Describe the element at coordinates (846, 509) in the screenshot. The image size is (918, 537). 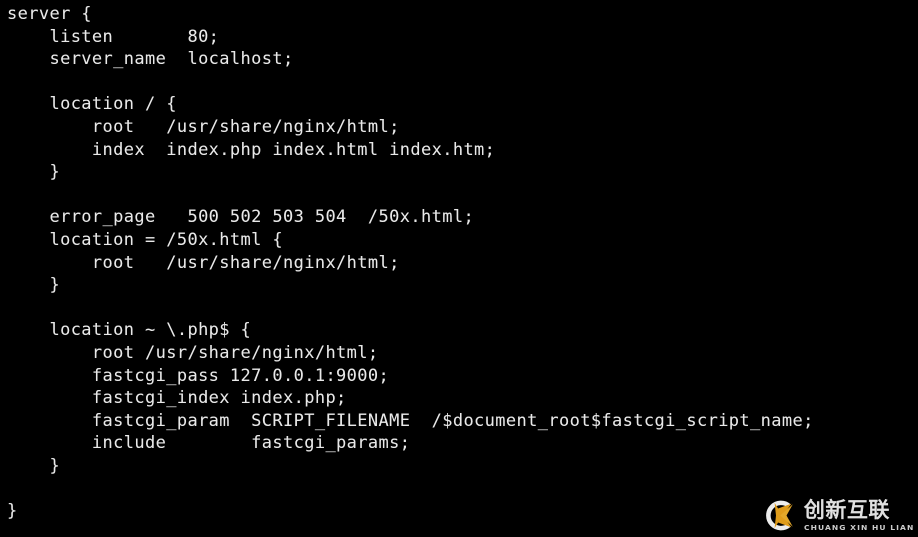
I see `brand-name-cn: 创新互联` at that location.